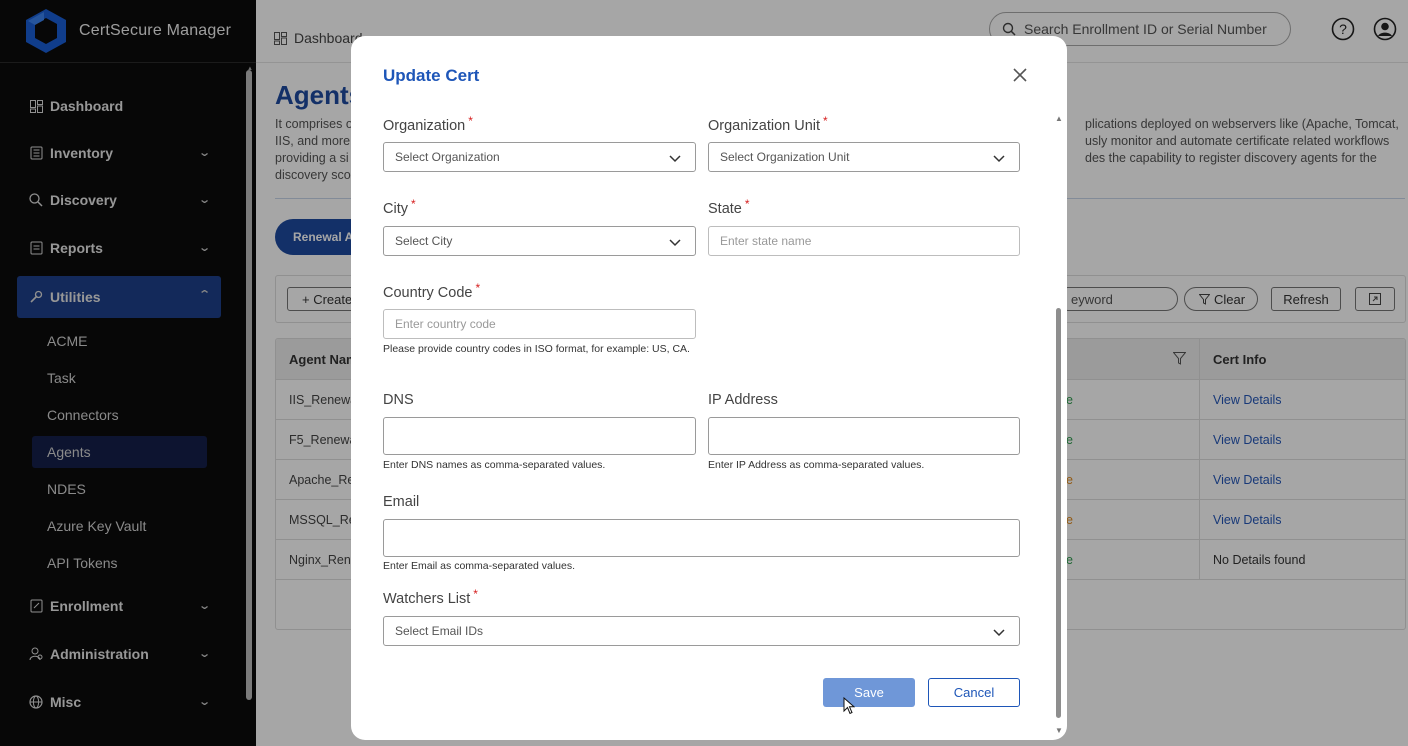 Image resolution: width=1408 pixels, height=746 pixels. What do you see at coordinates (427, 599) in the screenshot?
I see `label-text: Watchers List` at bounding box center [427, 599].